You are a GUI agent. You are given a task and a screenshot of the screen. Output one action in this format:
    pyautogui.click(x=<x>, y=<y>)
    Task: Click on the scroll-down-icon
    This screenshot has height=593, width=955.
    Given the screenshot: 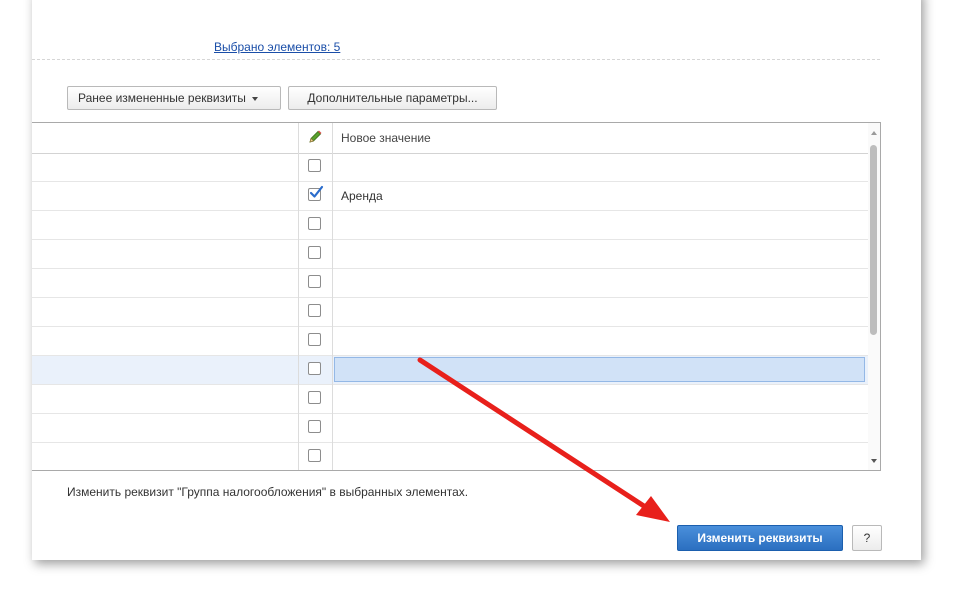 What is the action you would take?
    pyautogui.click(x=874, y=461)
    